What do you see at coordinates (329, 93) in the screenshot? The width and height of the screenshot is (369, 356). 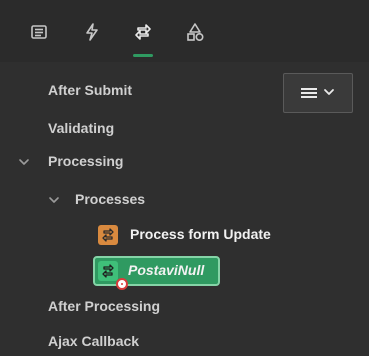 I see `chevron-down-icon` at bounding box center [329, 93].